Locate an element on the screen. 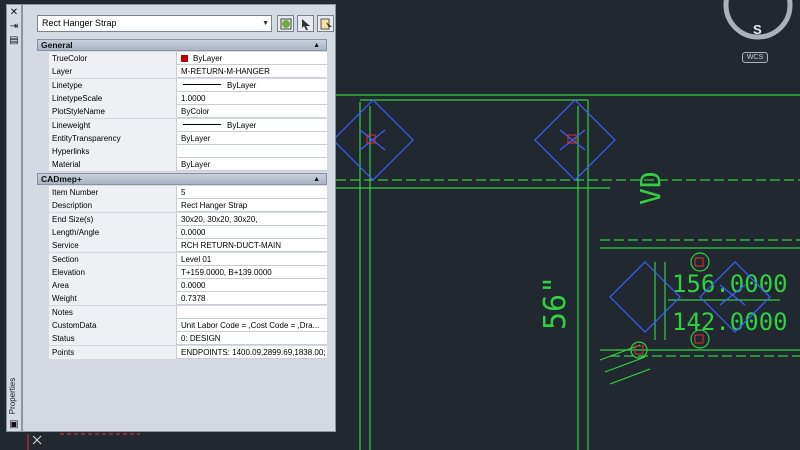 The image size is (800, 450). property-row-end-size-s: End Size(s) 30x20, 30x20, 30x20, is located at coordinates (182, 219).